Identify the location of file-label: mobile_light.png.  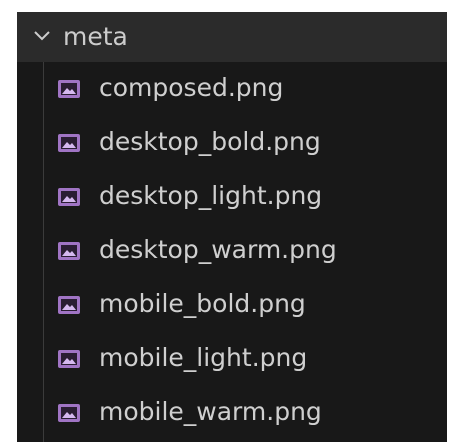
(203, 357).